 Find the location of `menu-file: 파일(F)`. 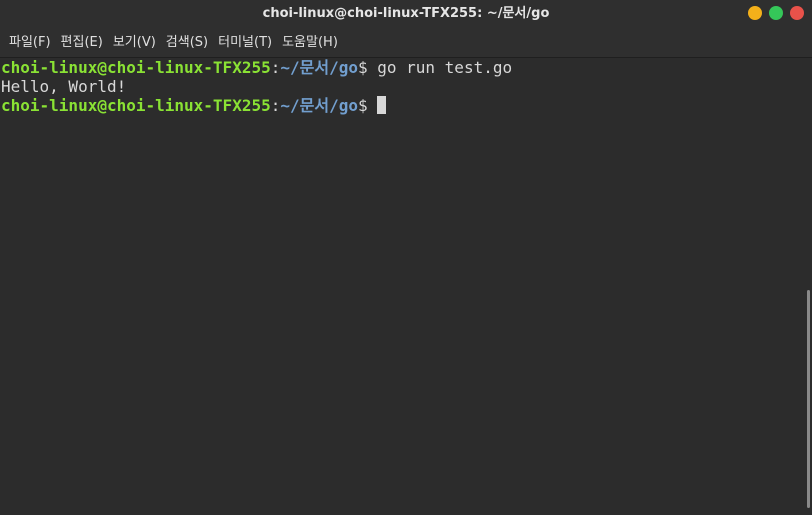

menu-file: 파일(F) is located at coordinates (30, 42).